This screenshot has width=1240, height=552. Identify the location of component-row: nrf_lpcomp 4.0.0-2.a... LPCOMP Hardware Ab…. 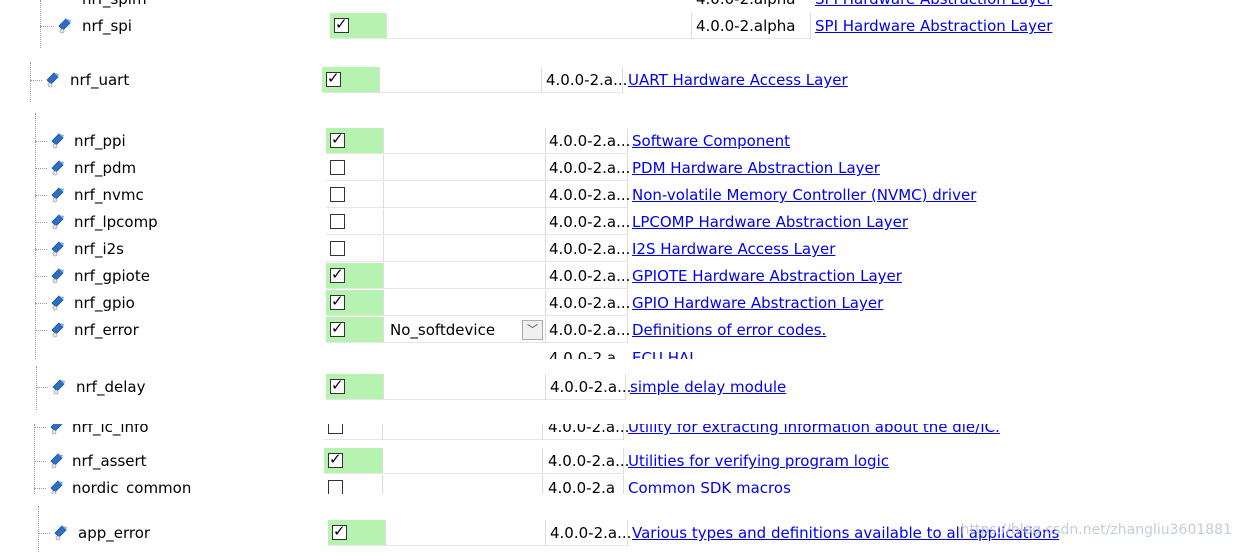
(620, 222).